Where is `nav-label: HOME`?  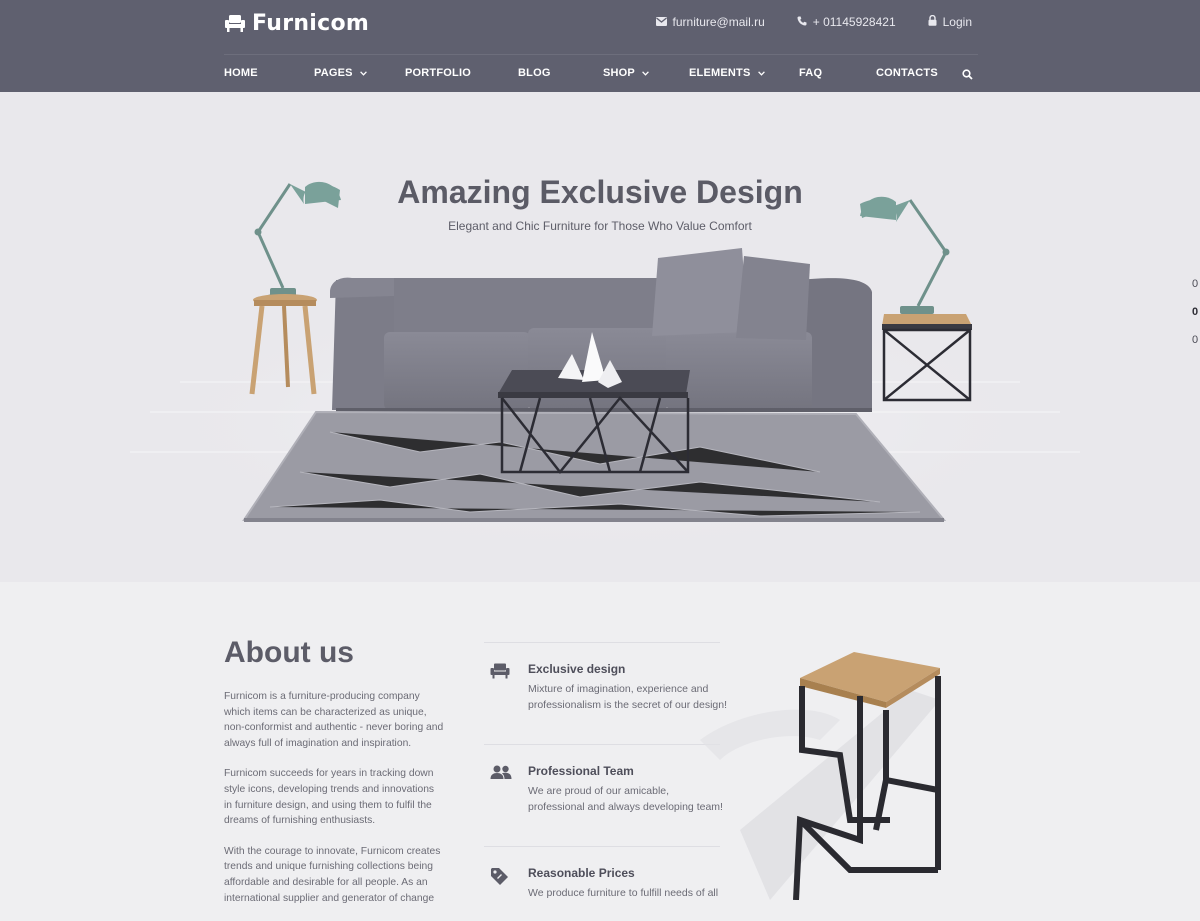
nav-label: HOME is located at coordinates (241, 73).